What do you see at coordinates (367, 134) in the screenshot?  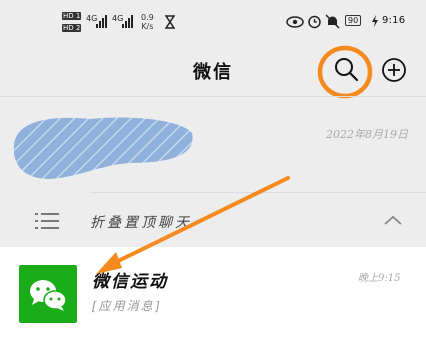 I see `conversation-date: 2022年8月19日` at bounding box center [367, 134].